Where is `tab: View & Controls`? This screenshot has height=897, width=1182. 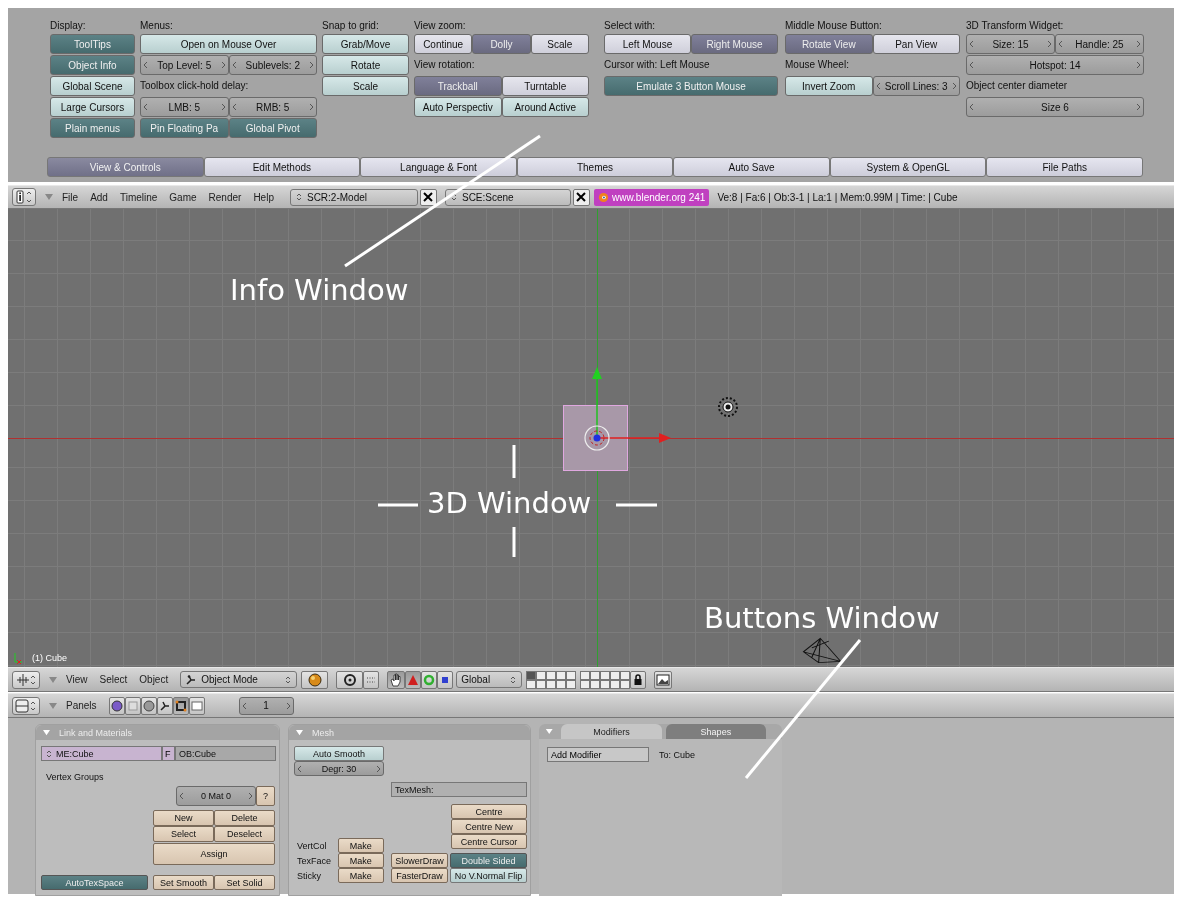 tab: View & Controls is located at coordinates (125, 167).